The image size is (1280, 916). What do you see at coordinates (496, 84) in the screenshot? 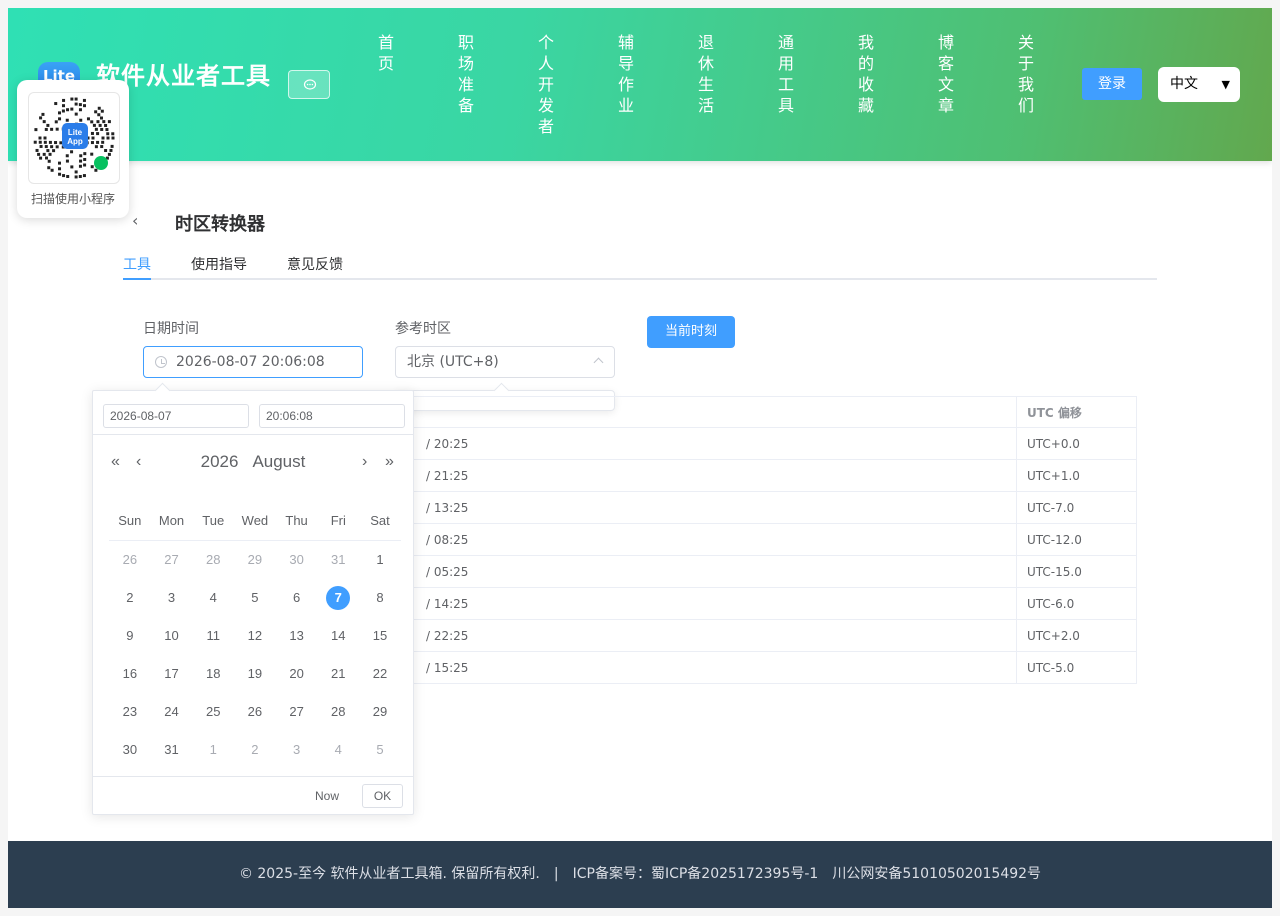
I see `nav-item: 职场准备` at bounding box center [496, 84].